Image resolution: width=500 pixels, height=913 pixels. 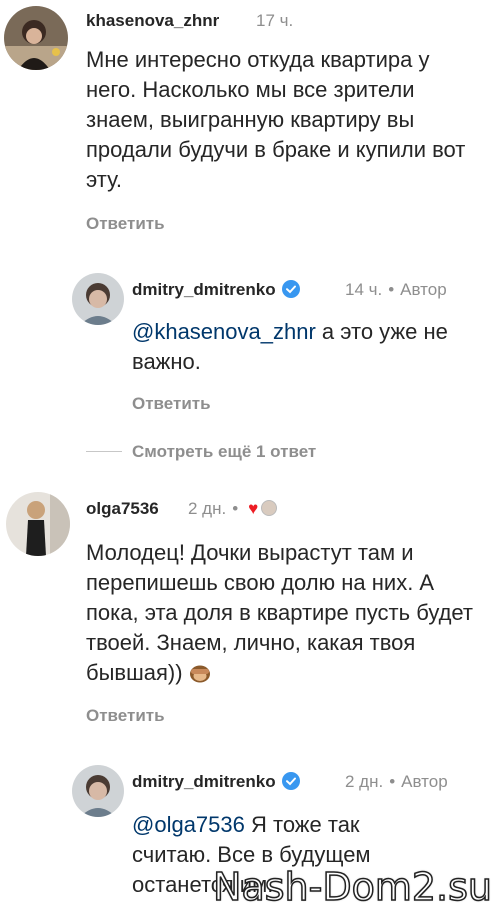 What do you see at coordinates (207, 508) in the screenshot?
I see `comment-time: 2 дн.` at bounding box center [207, 508].